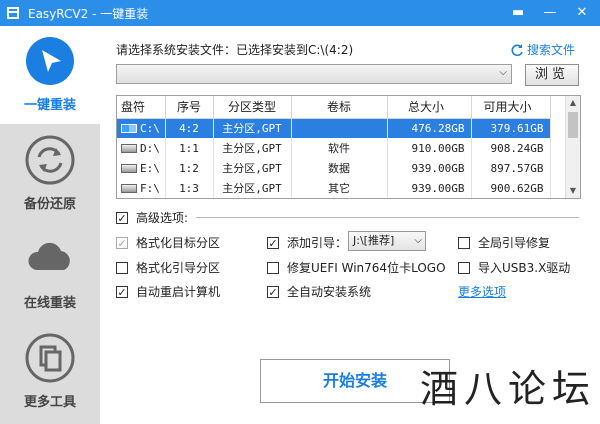  What do you see at coordinates (572, 147) in the screenshot?
I see `vertical-scrollbar: ▲ ▼` at bounding box center [572, 147].